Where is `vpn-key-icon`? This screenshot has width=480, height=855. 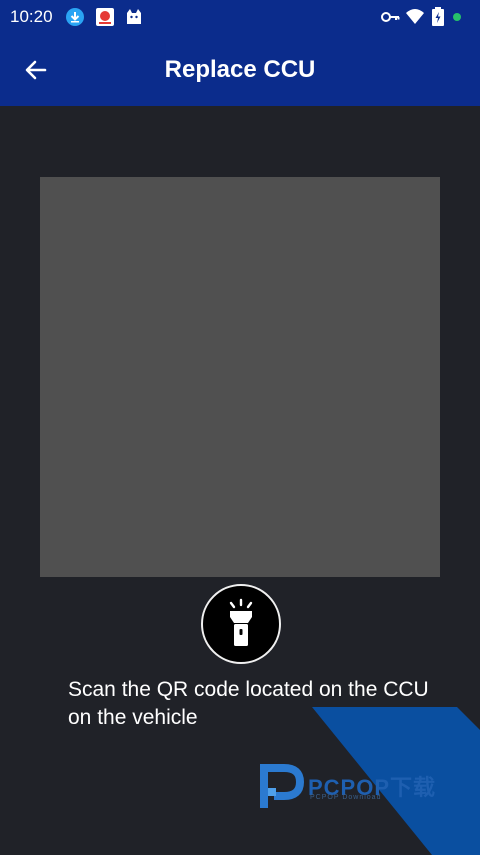 vpn-key-icon is located at coordinates (390, 17).